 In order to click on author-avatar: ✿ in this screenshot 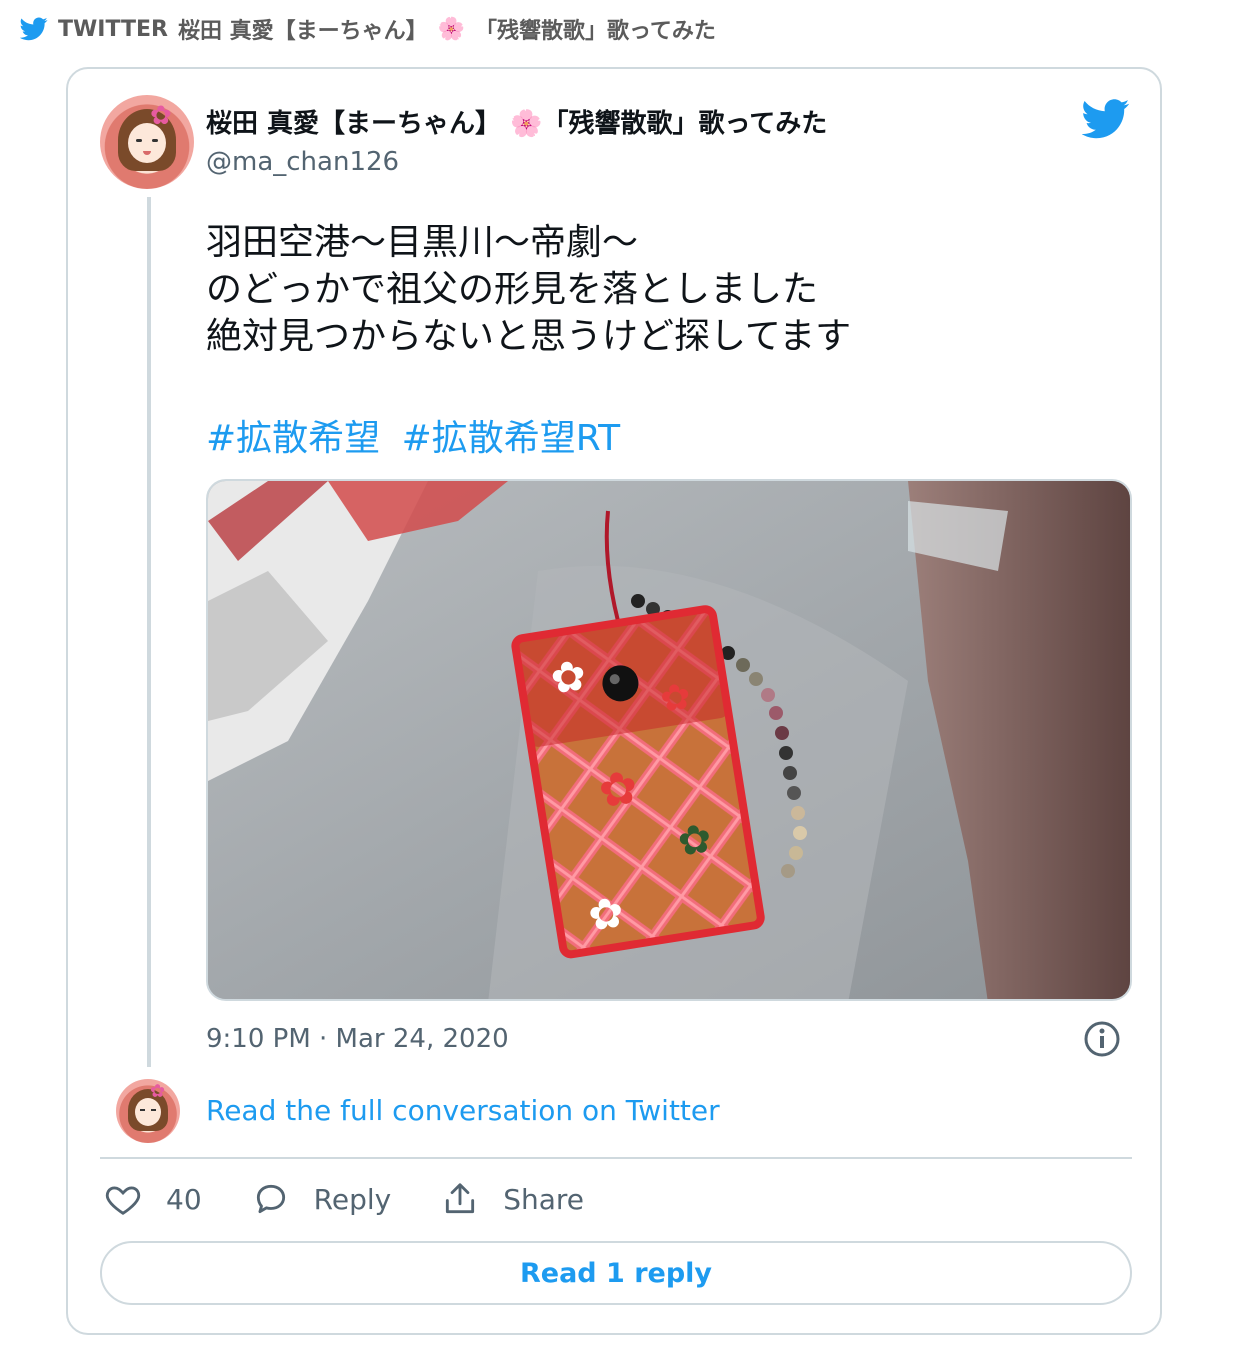, I will do `click(147, 142)`.